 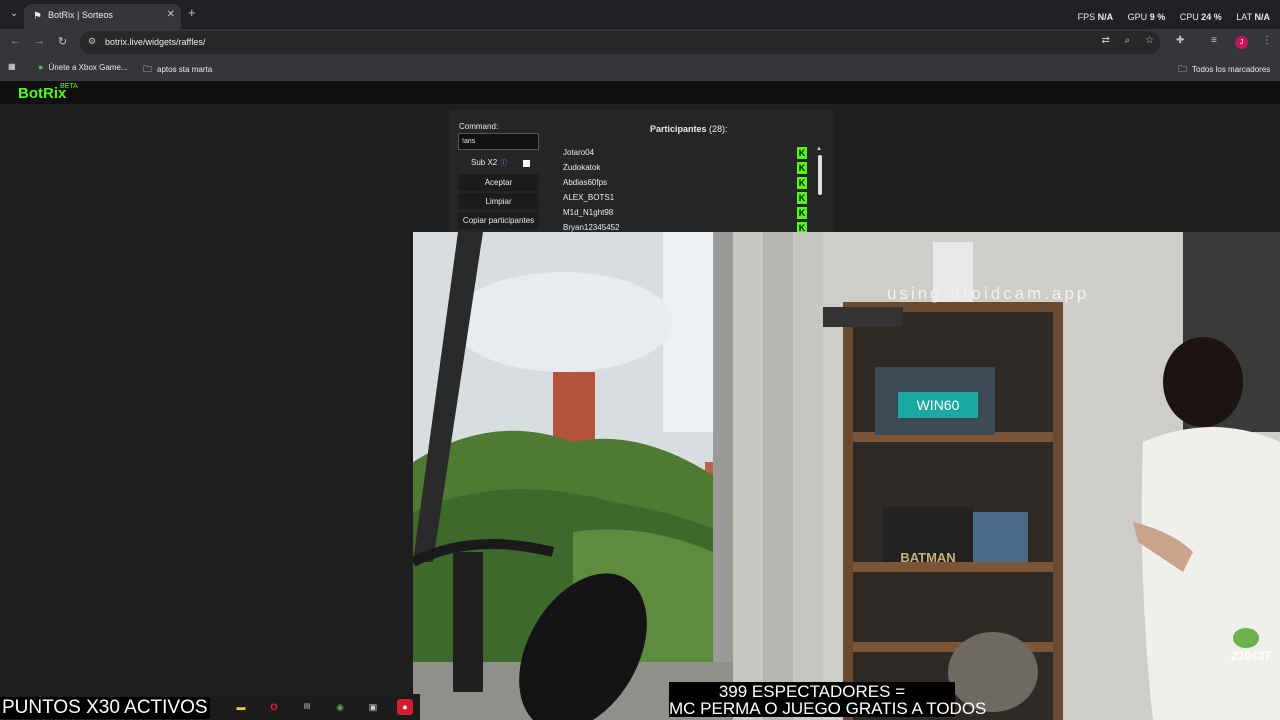 I want to click on info-icon: ⓘ, so click(x=503, y=163).